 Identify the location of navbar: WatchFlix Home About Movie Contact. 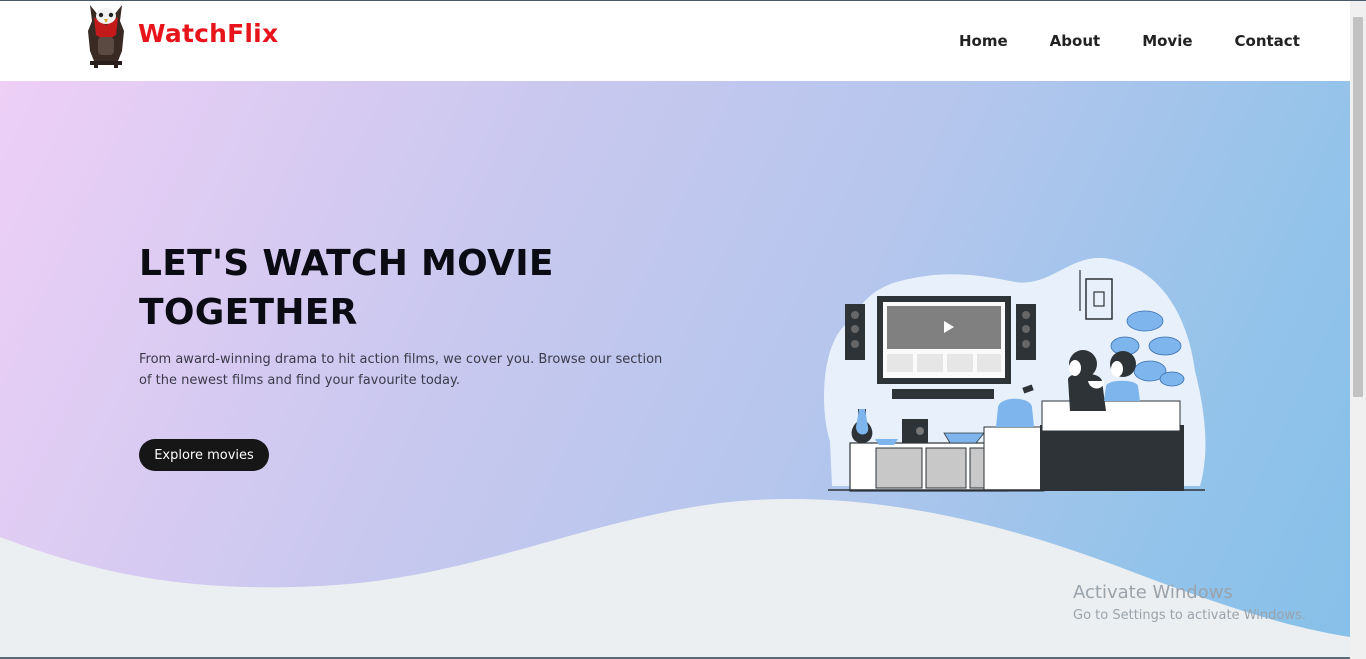
(675, 41).